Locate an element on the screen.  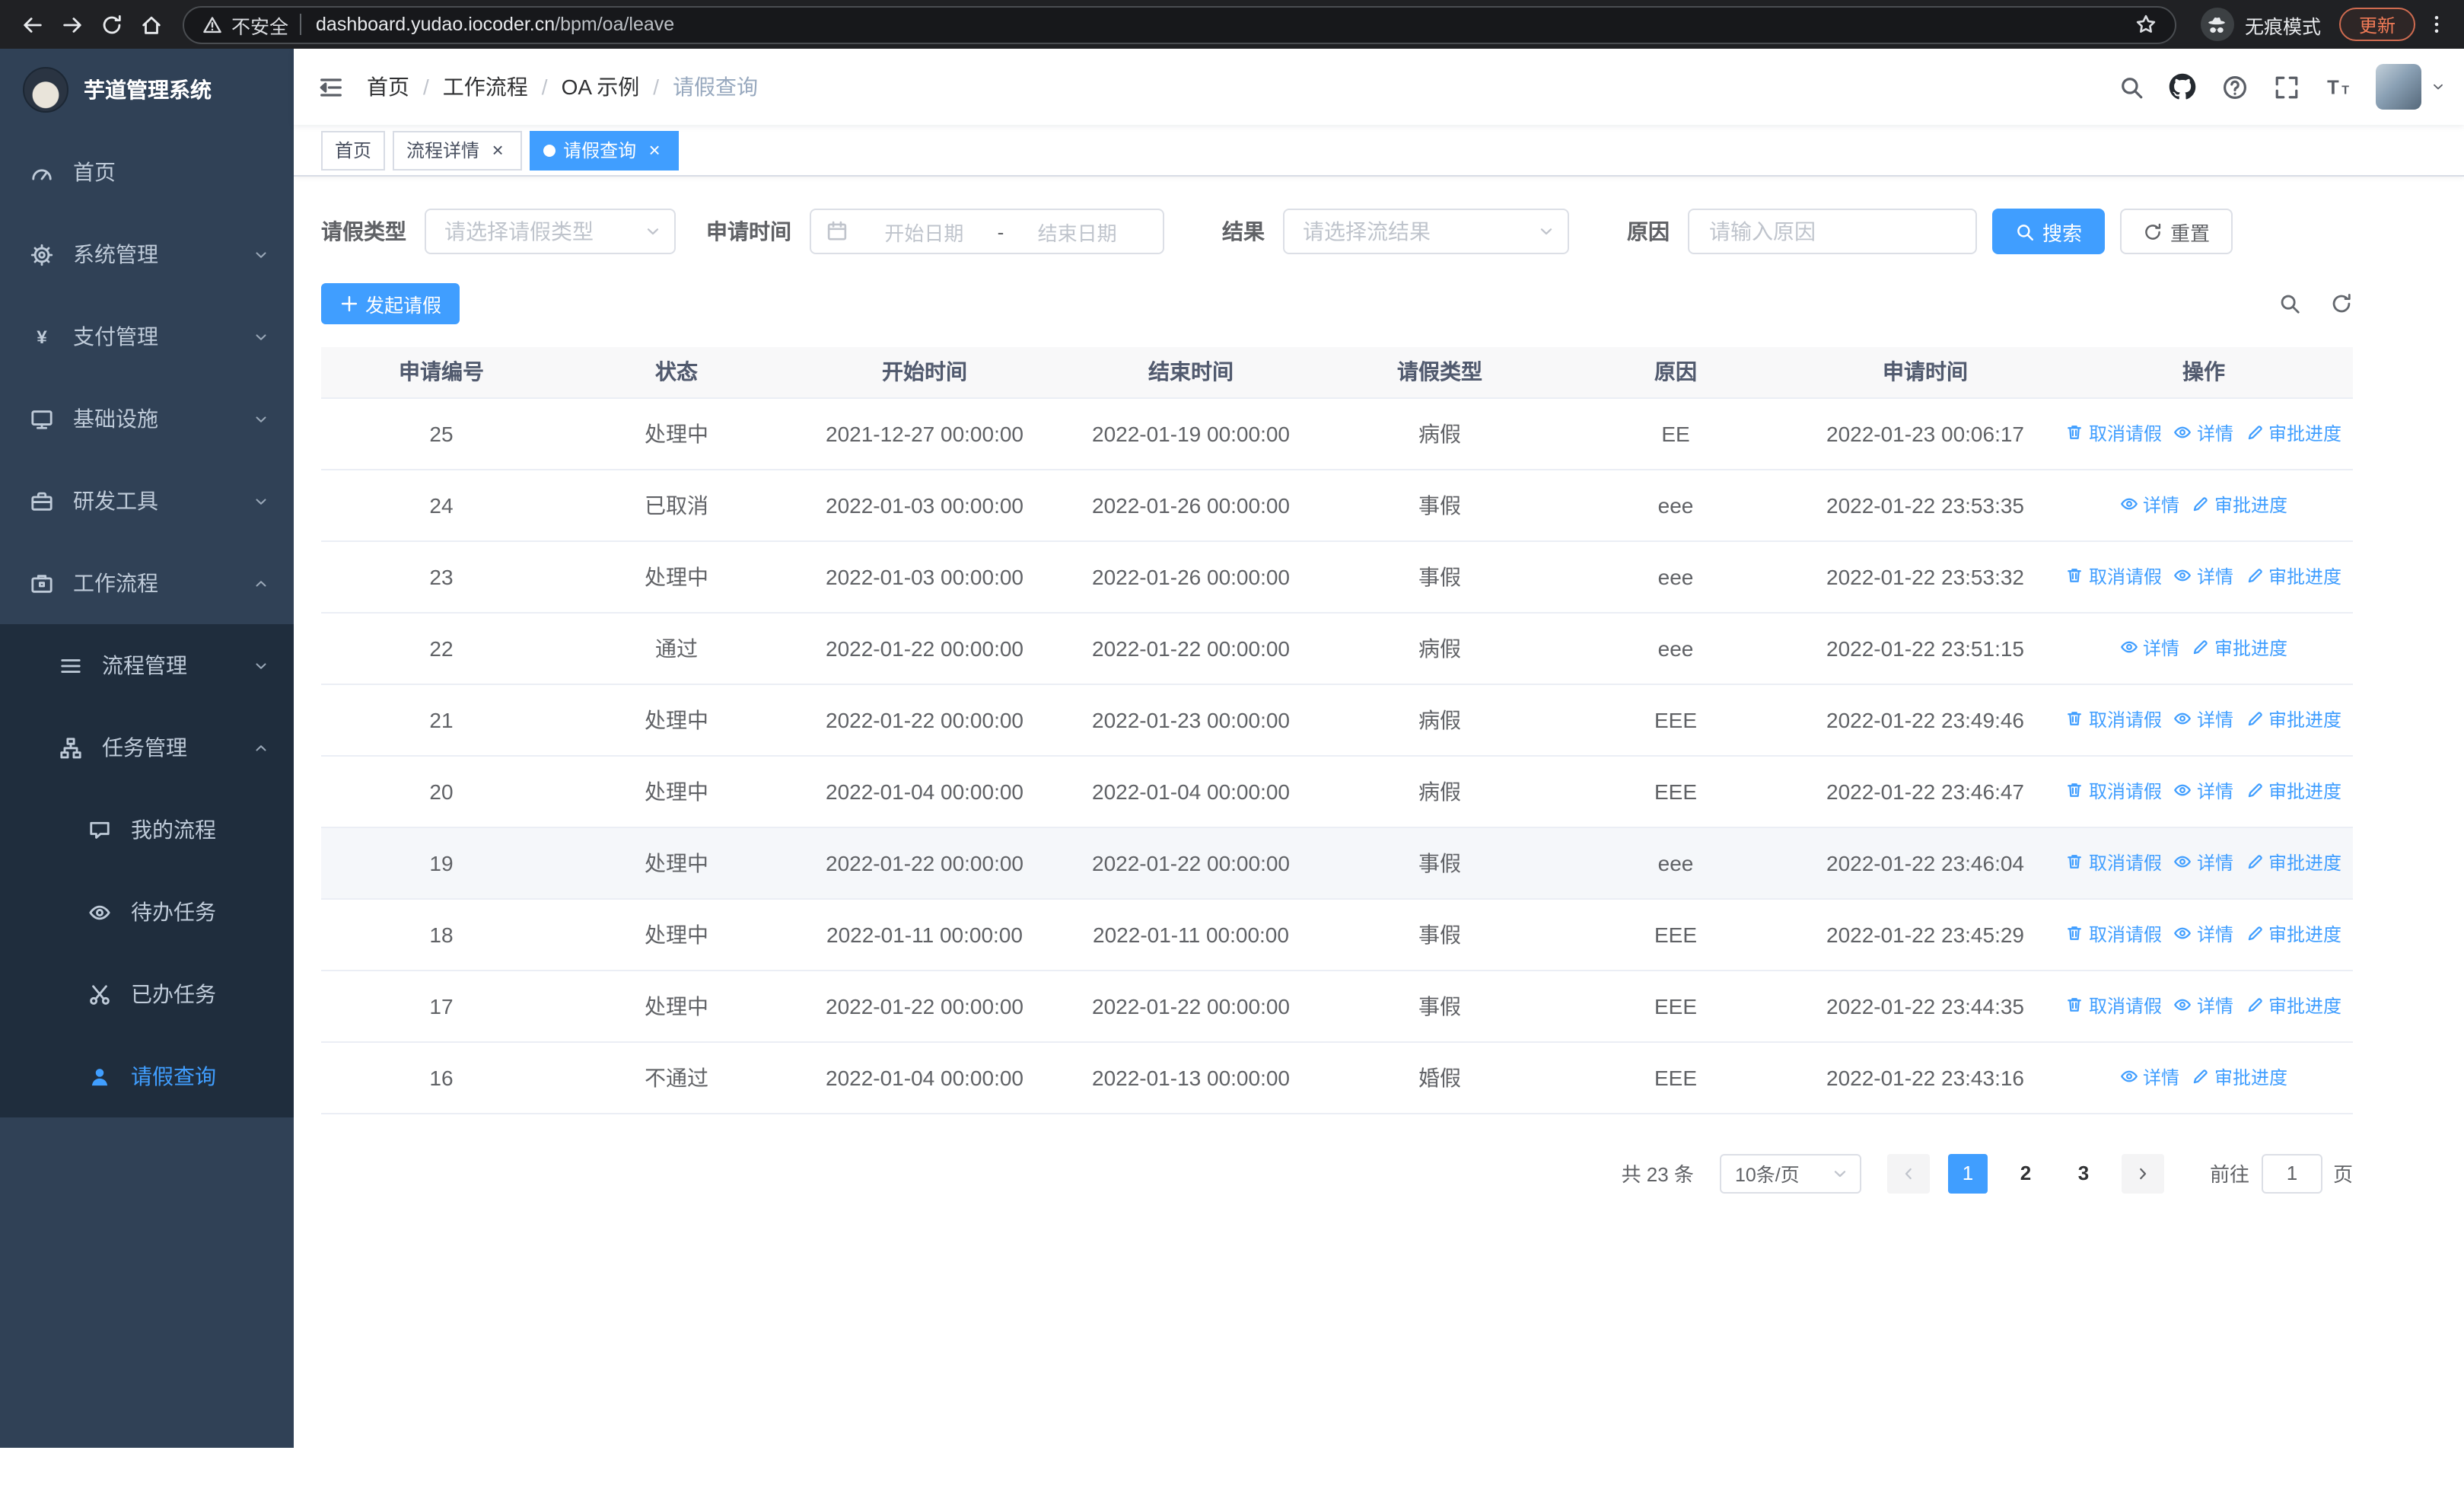
sidebar-item-4: 研发工具 is located at coordinates (147, 501).